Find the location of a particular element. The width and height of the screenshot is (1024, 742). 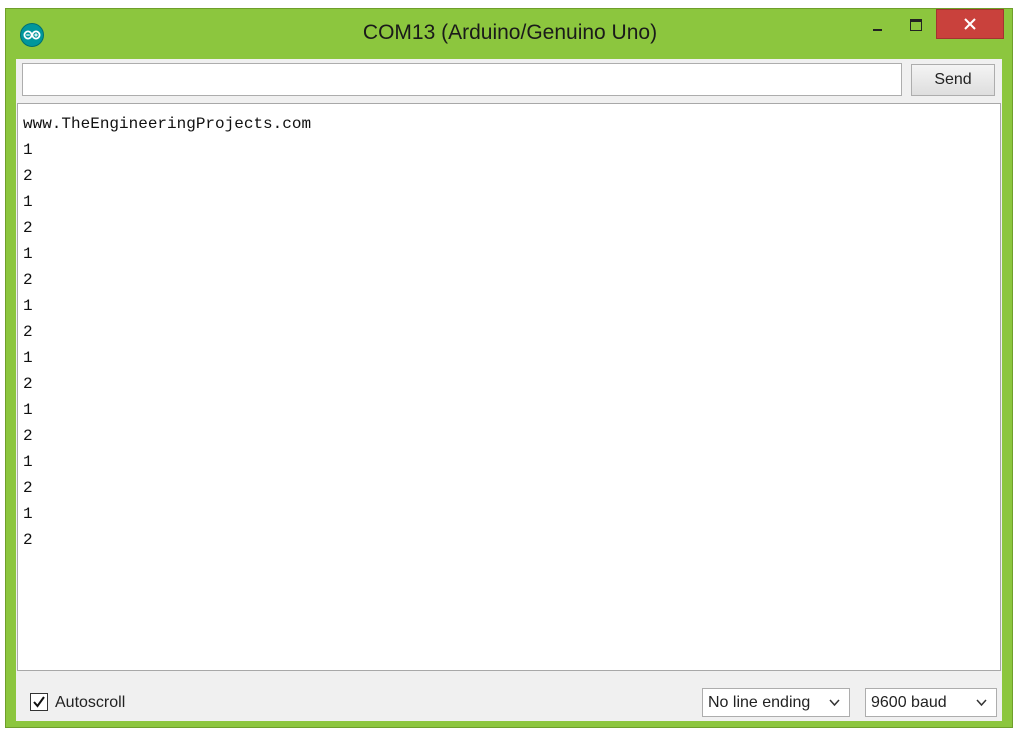

minimize-button is located at coordinates (878, 26).